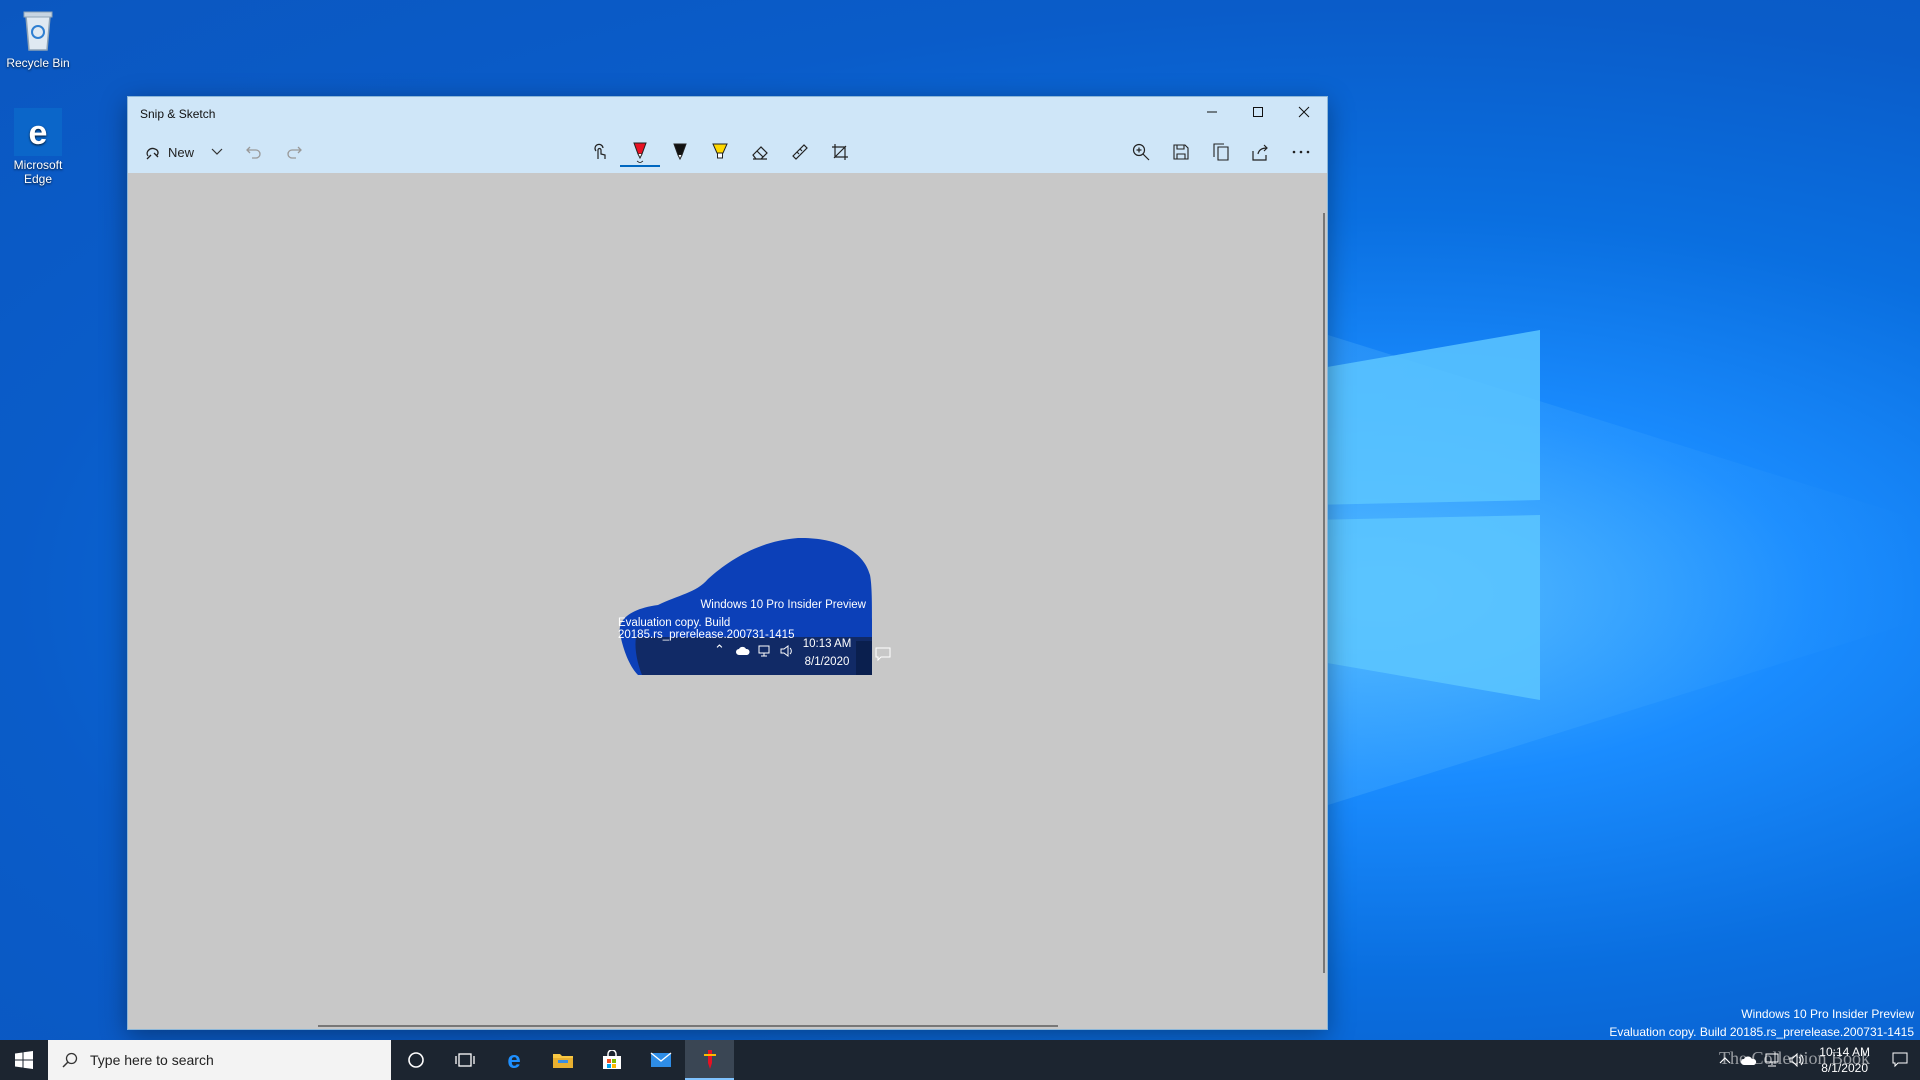 This screenshot has width=1920, height=1080. I want to click on system-tray: The Collection Book 10:14 AM 8/1/2020, so click(1816, 1060).